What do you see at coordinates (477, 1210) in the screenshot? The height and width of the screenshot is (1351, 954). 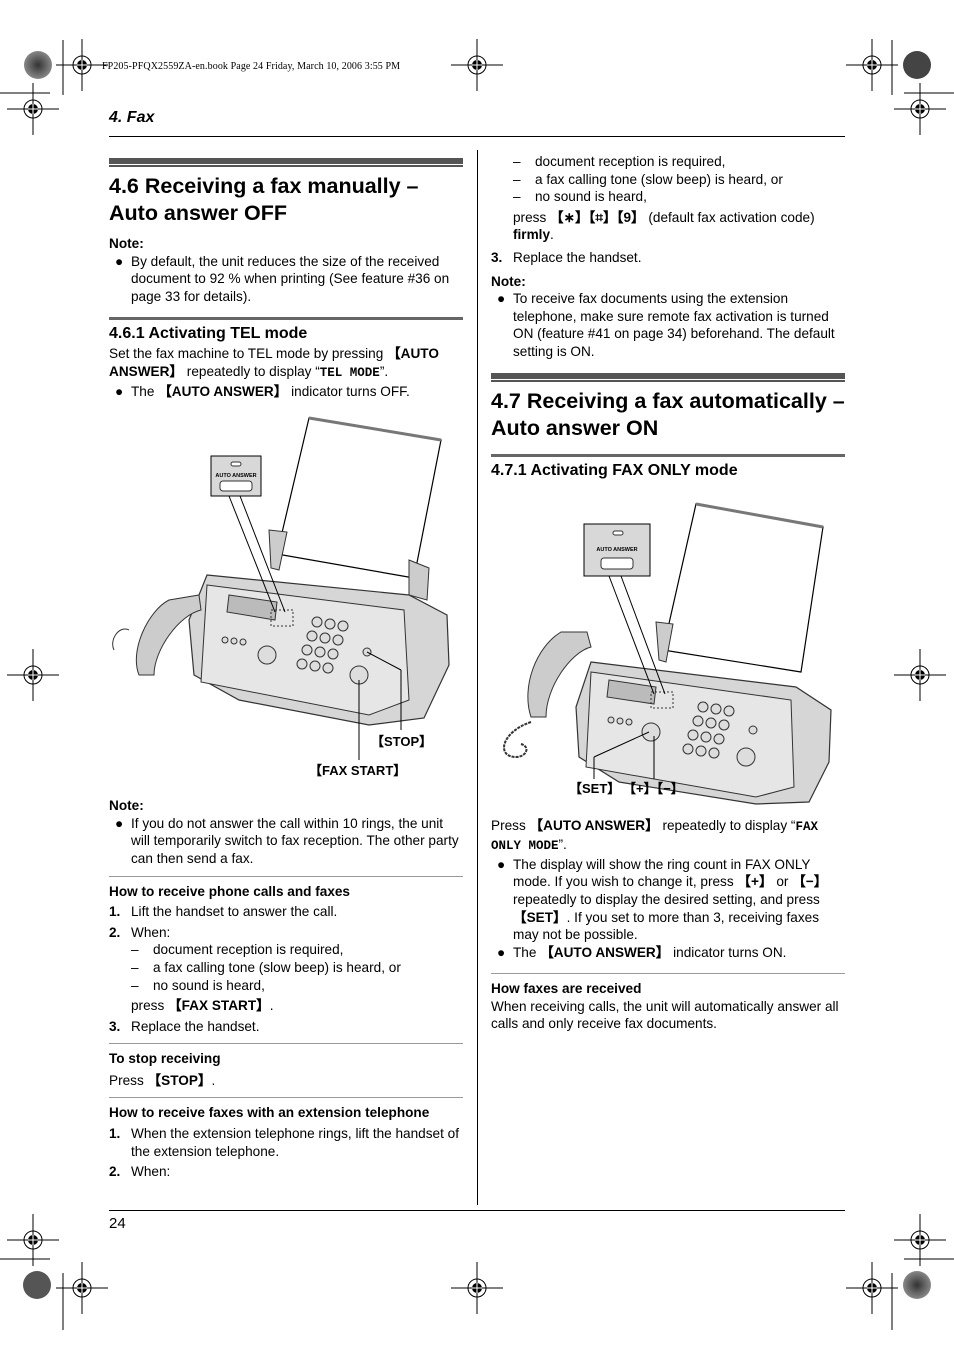 I see `footer-rule` at bounding box center [477, 1210].